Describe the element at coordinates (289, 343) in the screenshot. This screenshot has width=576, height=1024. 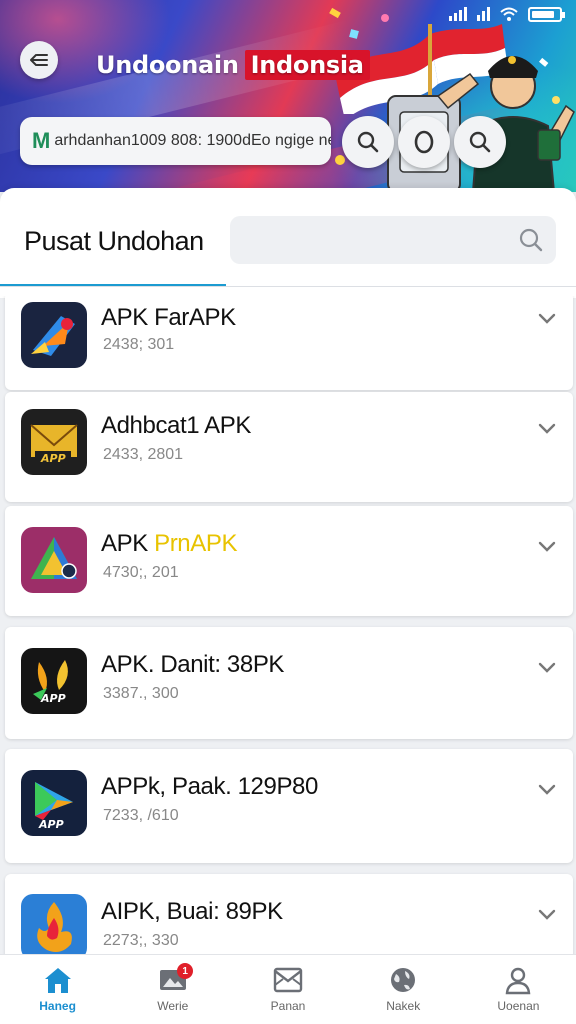
I see `list-item: APK FarAPK 2438; 301` at that location.